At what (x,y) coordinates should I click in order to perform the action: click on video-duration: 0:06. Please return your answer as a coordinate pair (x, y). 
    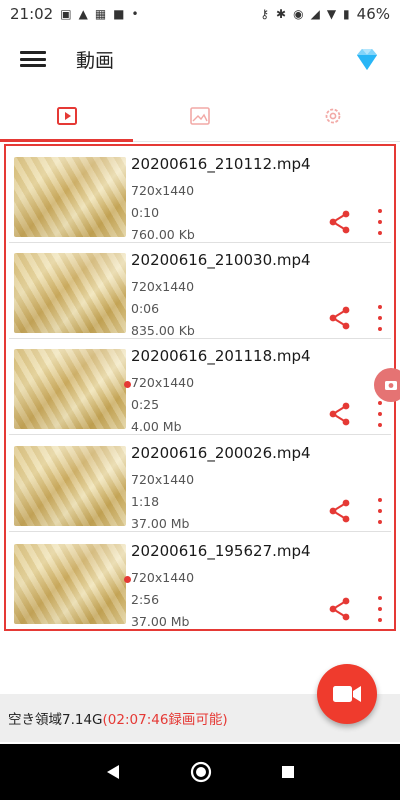
    Looking at the image, I should click on (145, 308).